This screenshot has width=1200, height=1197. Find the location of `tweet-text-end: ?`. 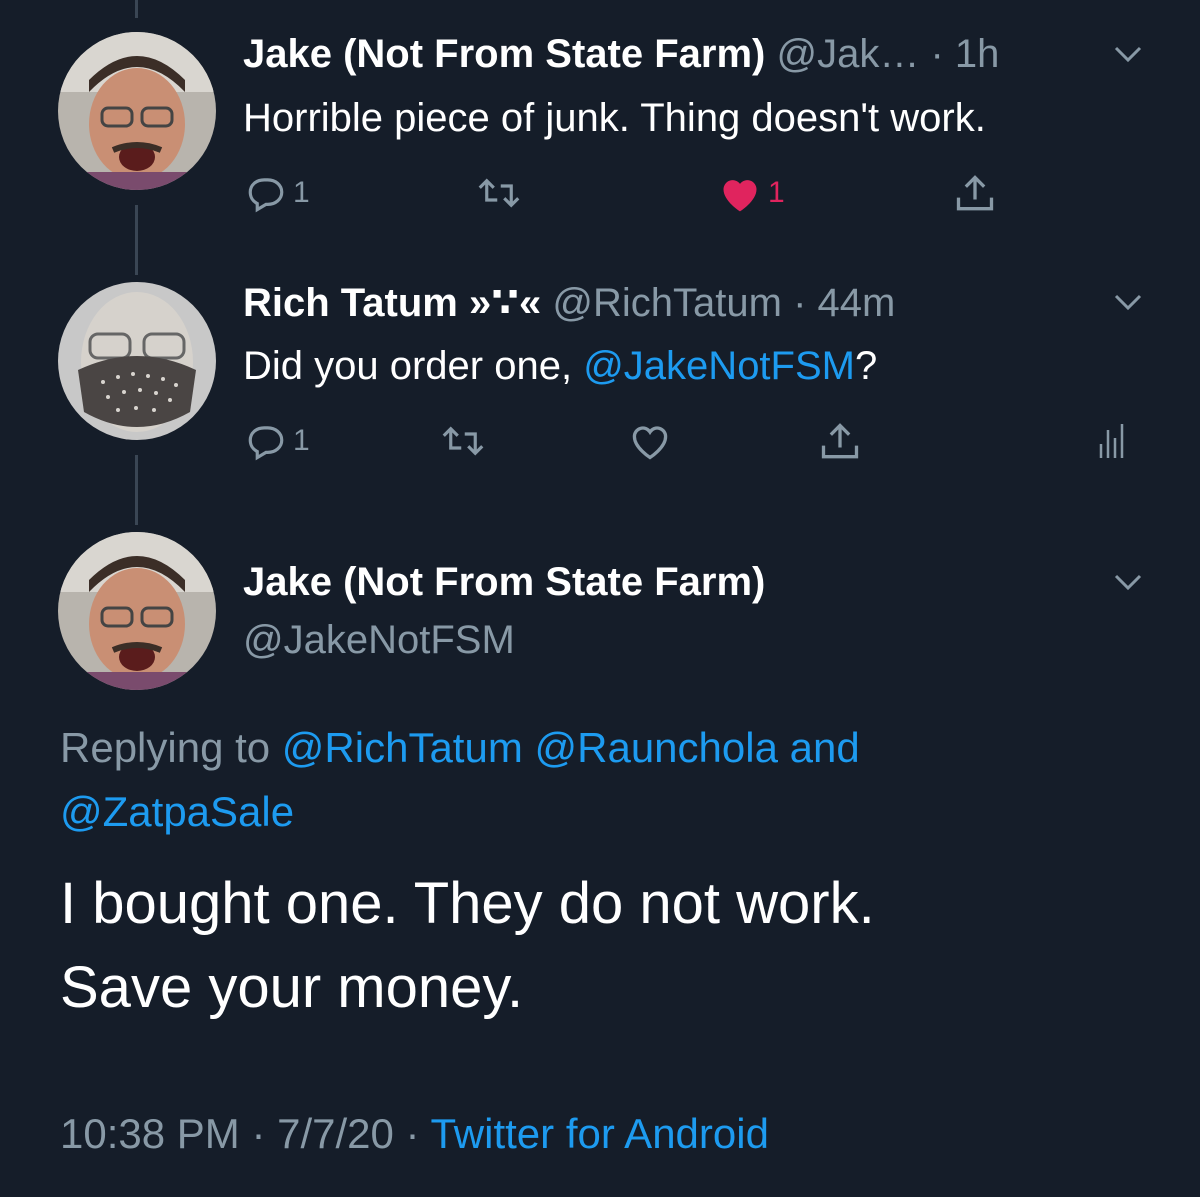

tweet-text-end: ? is located at coordinates (866, 366).